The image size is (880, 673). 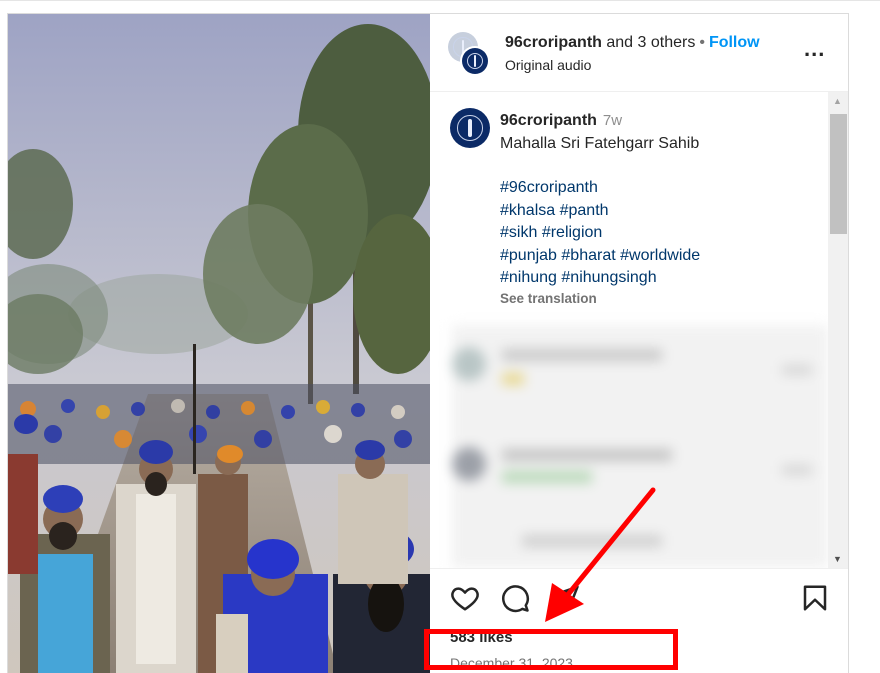 What do you see at coordinates (527, 210) in the screenshot?
I see `hashtag-link: #khalsa` at bounding box center [527, 210].